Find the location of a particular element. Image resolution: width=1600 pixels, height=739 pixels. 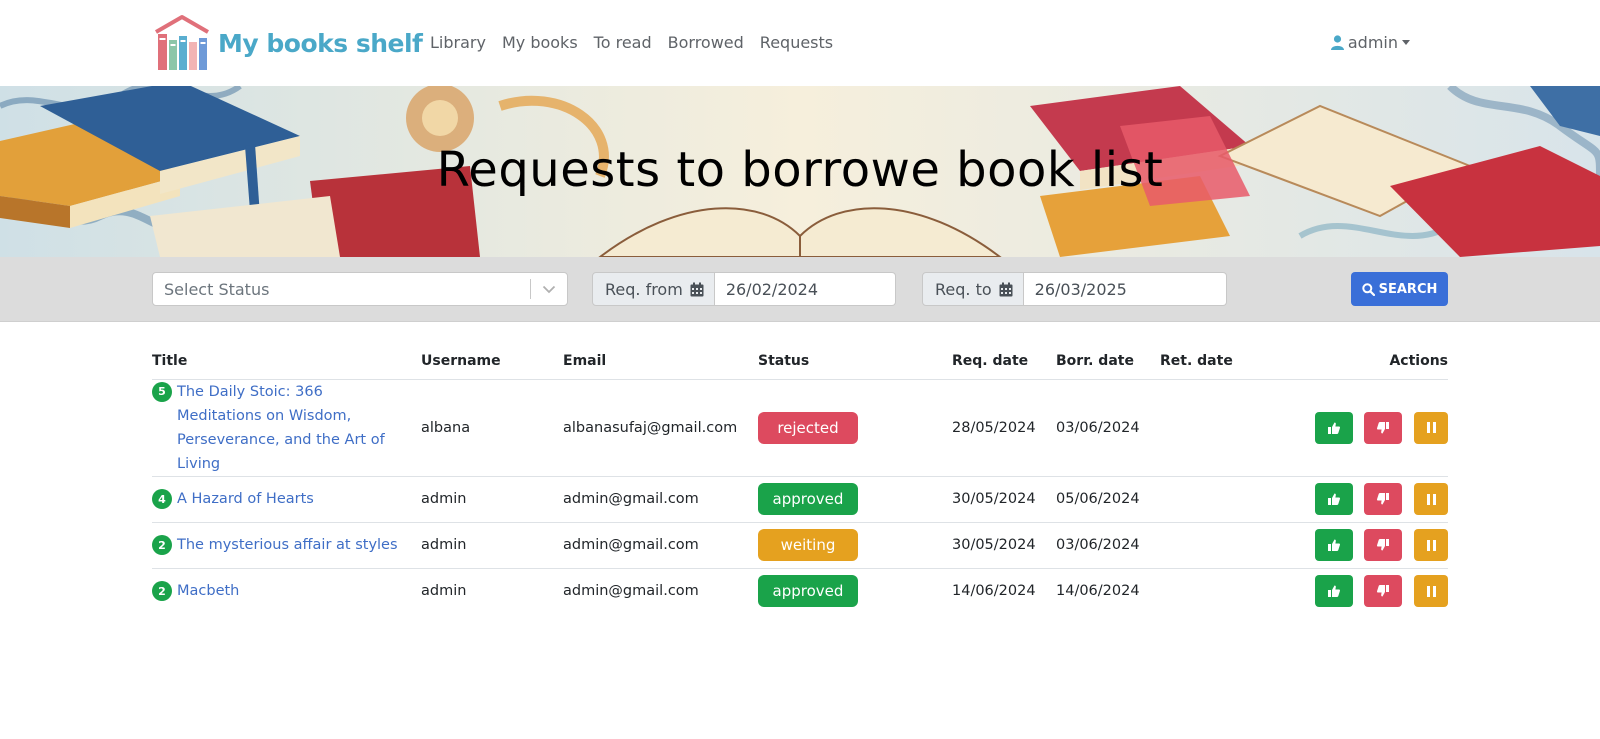

req-from-label: Req. from is located at coordinates (644, 289).